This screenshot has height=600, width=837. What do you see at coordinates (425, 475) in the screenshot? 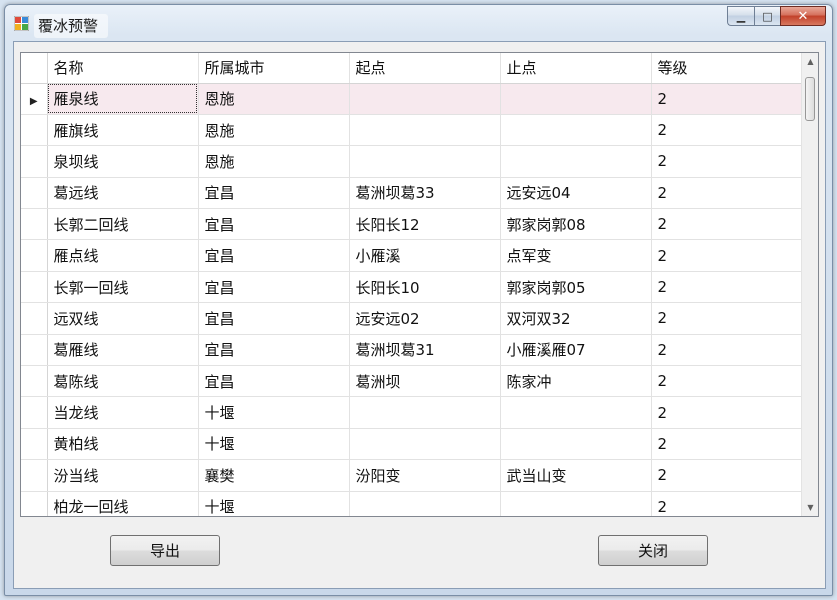
I see `cell-start: 汾阳变` at bounding box center [425, 475].